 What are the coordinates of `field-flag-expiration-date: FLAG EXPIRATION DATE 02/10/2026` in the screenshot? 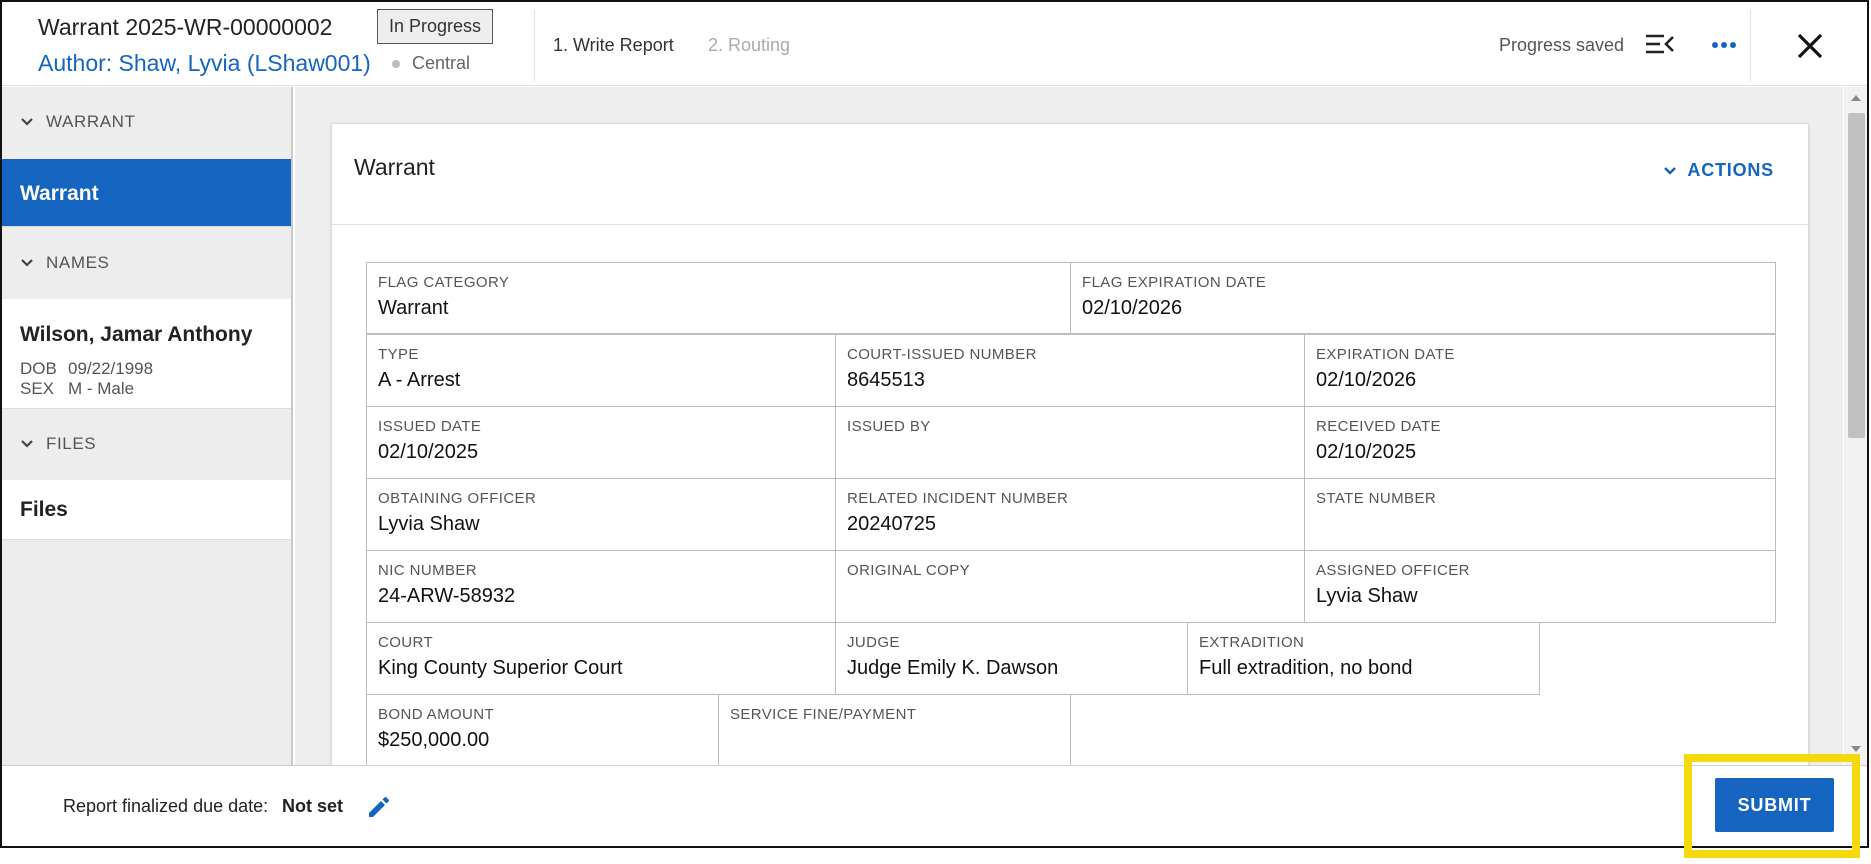 It's located at (1423, 298).